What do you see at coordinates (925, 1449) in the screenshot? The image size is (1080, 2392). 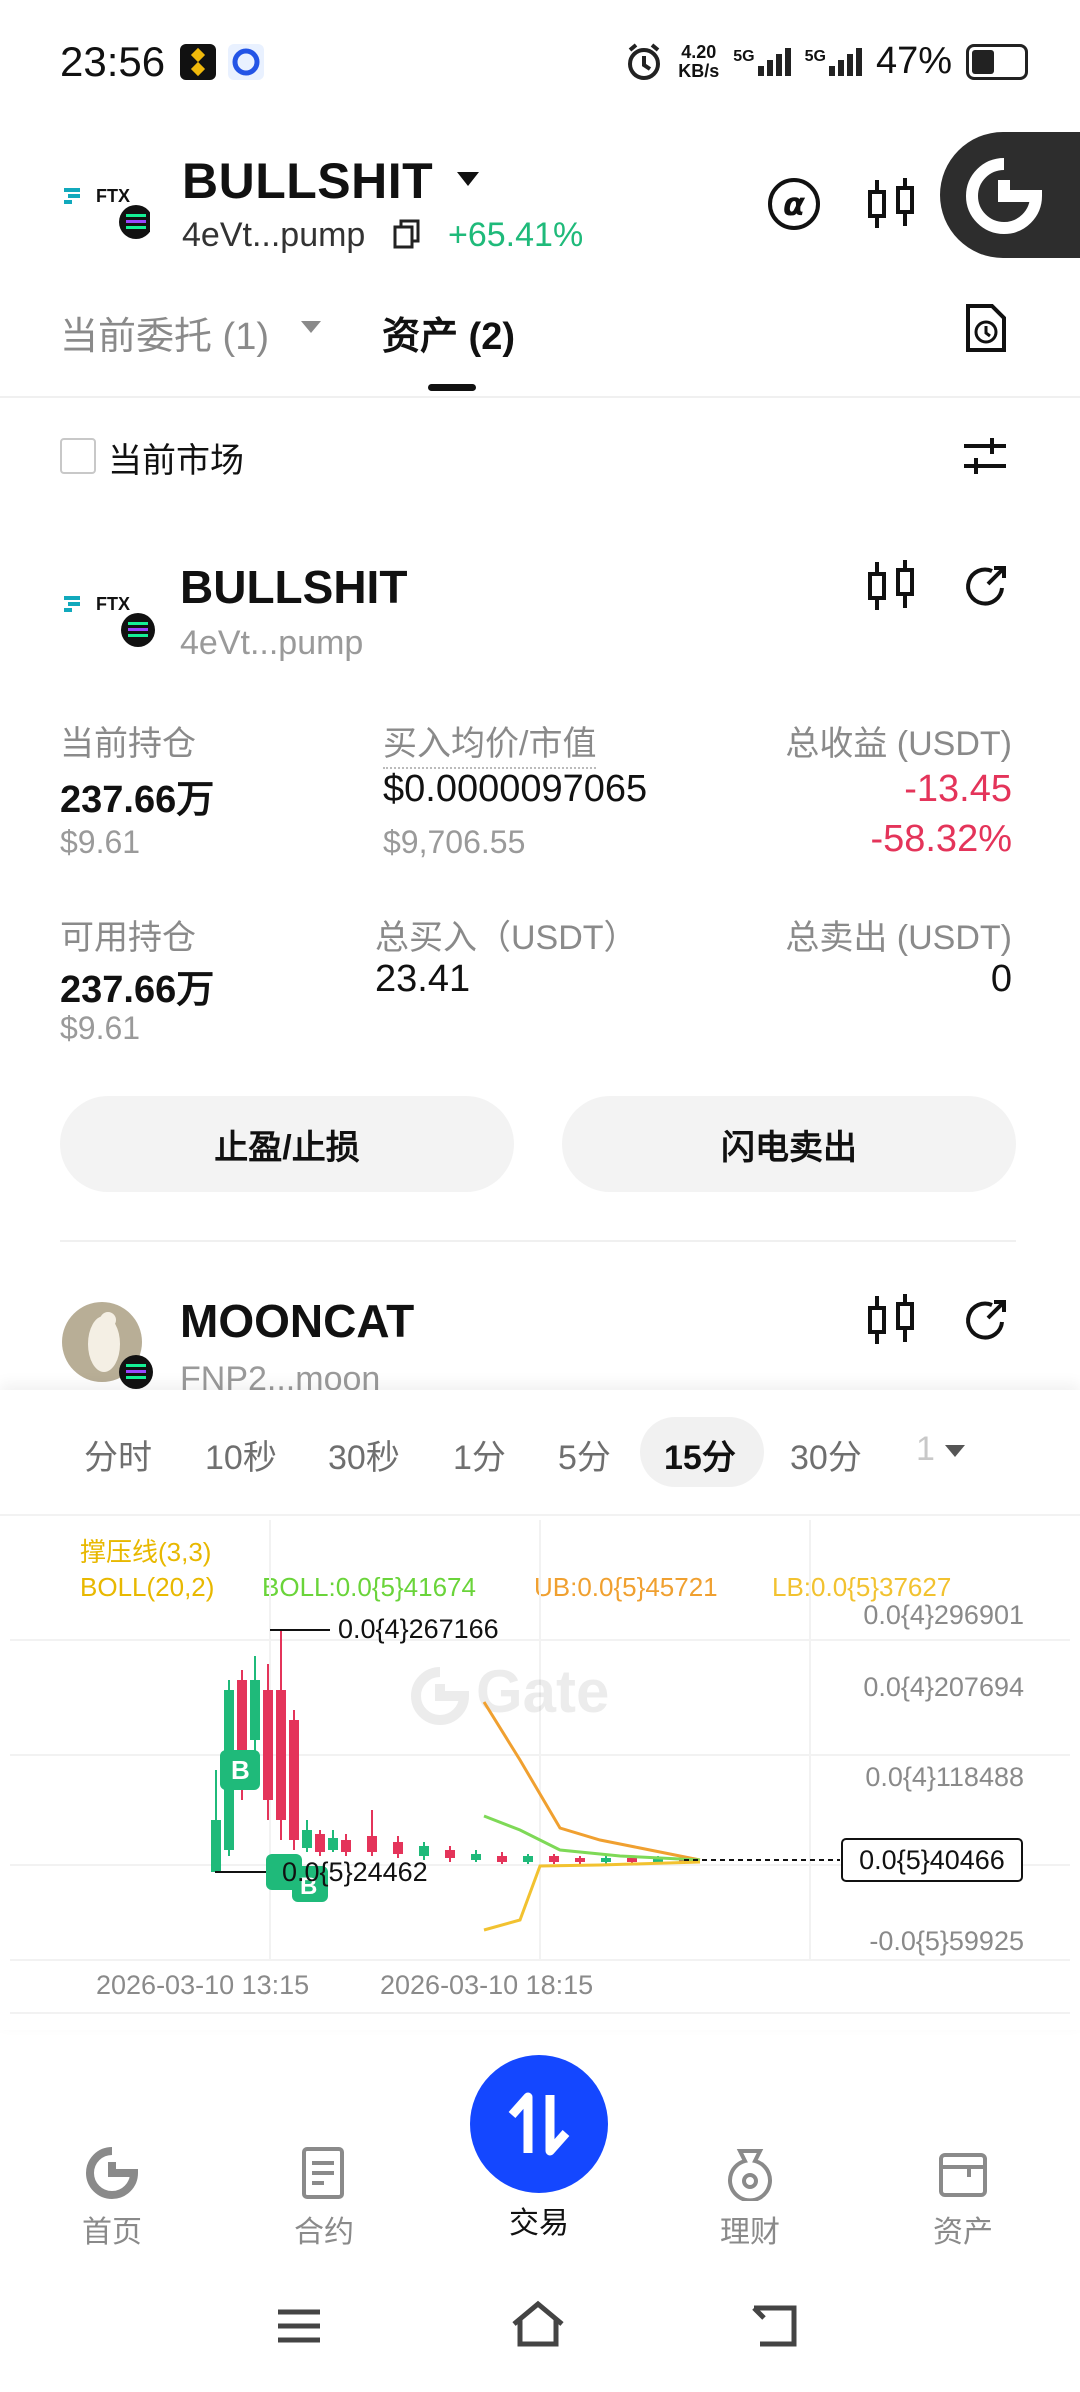 I see `tf-more: 1` at bounding box center [925, 1449].